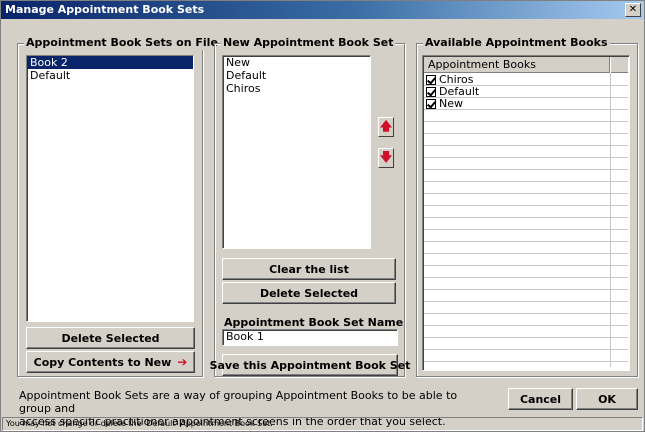 This screenshot has height=432, width=645. I want to click on ok-button: OK, so click(607, 399).